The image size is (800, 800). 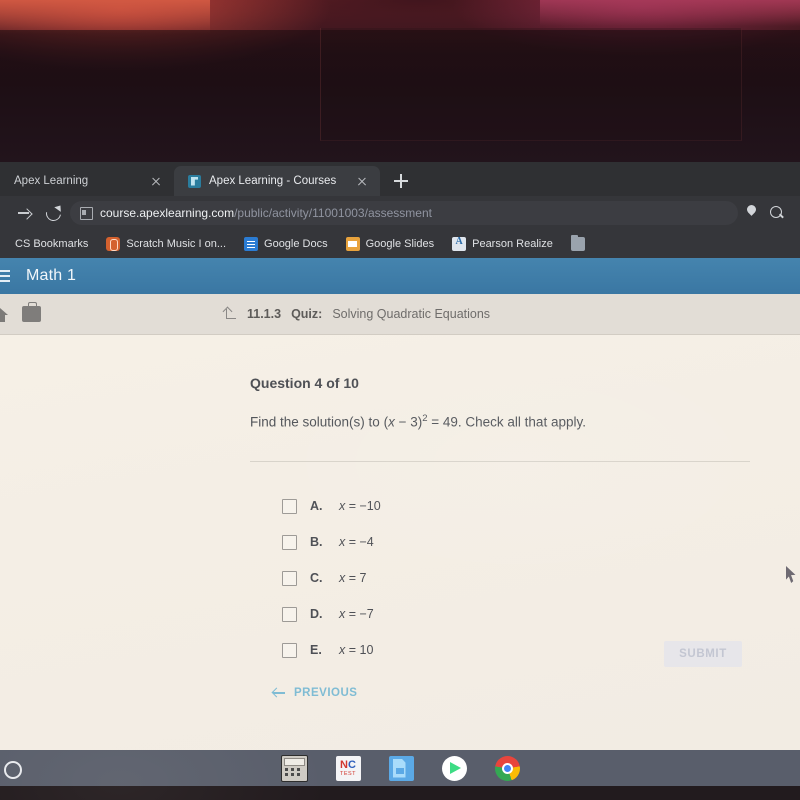 I want to click on choice-b-letter: B., so click(x=316, y=542).